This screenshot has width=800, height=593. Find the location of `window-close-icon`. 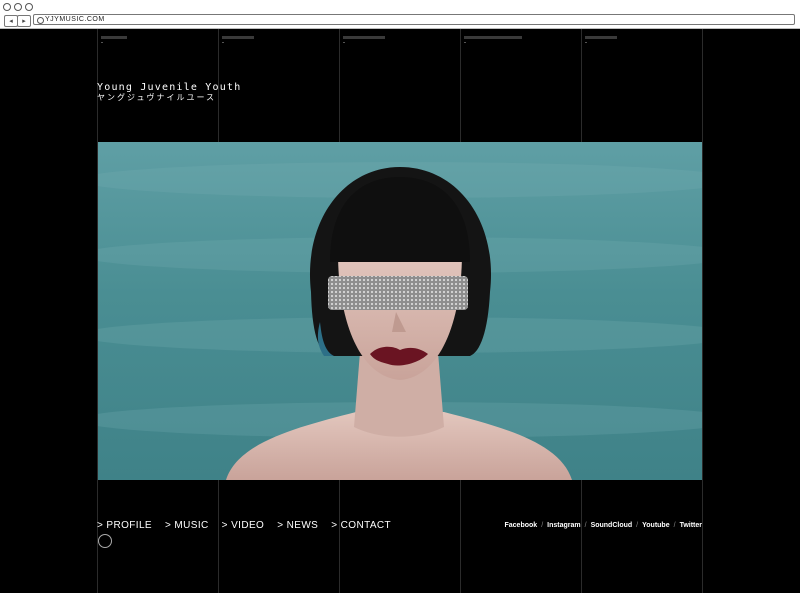

window-close-icon is located at coordinates (7, 7).